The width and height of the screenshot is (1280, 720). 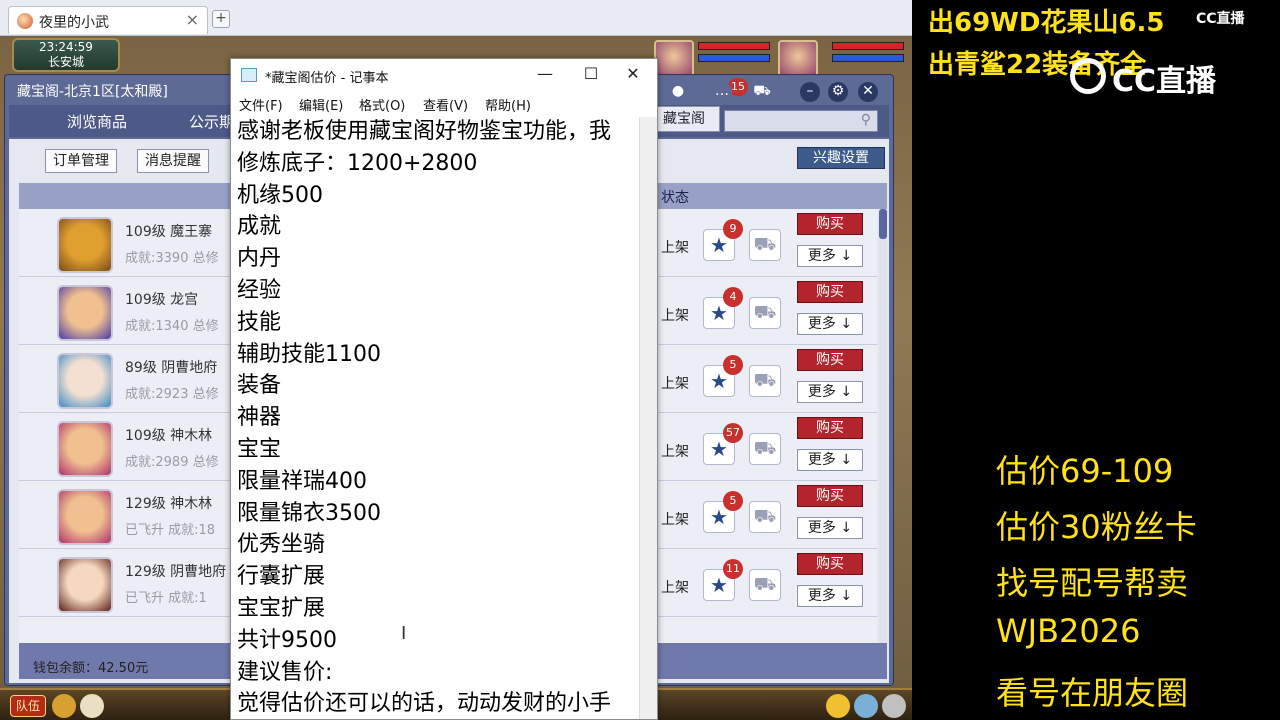 What do you see at coordinates (866, 706) in the screenshot?
I see `system-icon` at bounding box center [866, 706].